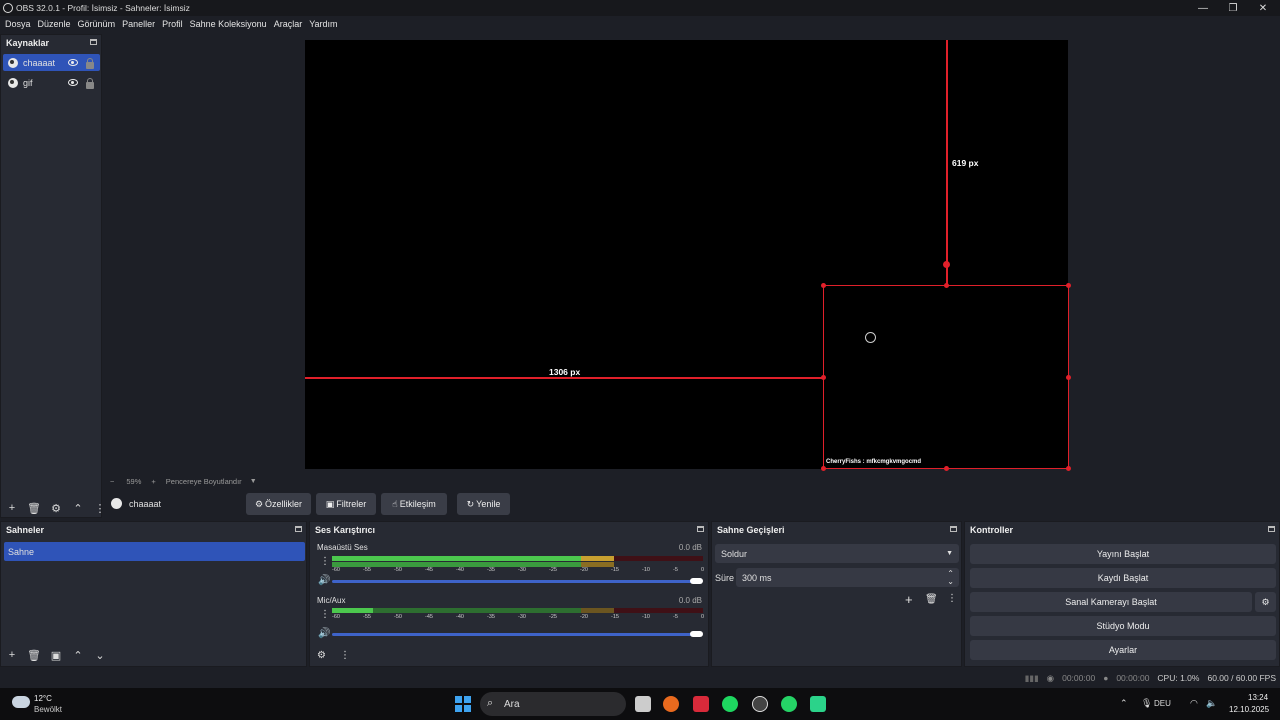 This screenshot has height=720, width=1280. What do you see at coordinates (1111, 602) in the screenshot?
I see `start-virtual-camera-button: Sanal Kamerayı Başlat` at bounding box center [1111, 602].